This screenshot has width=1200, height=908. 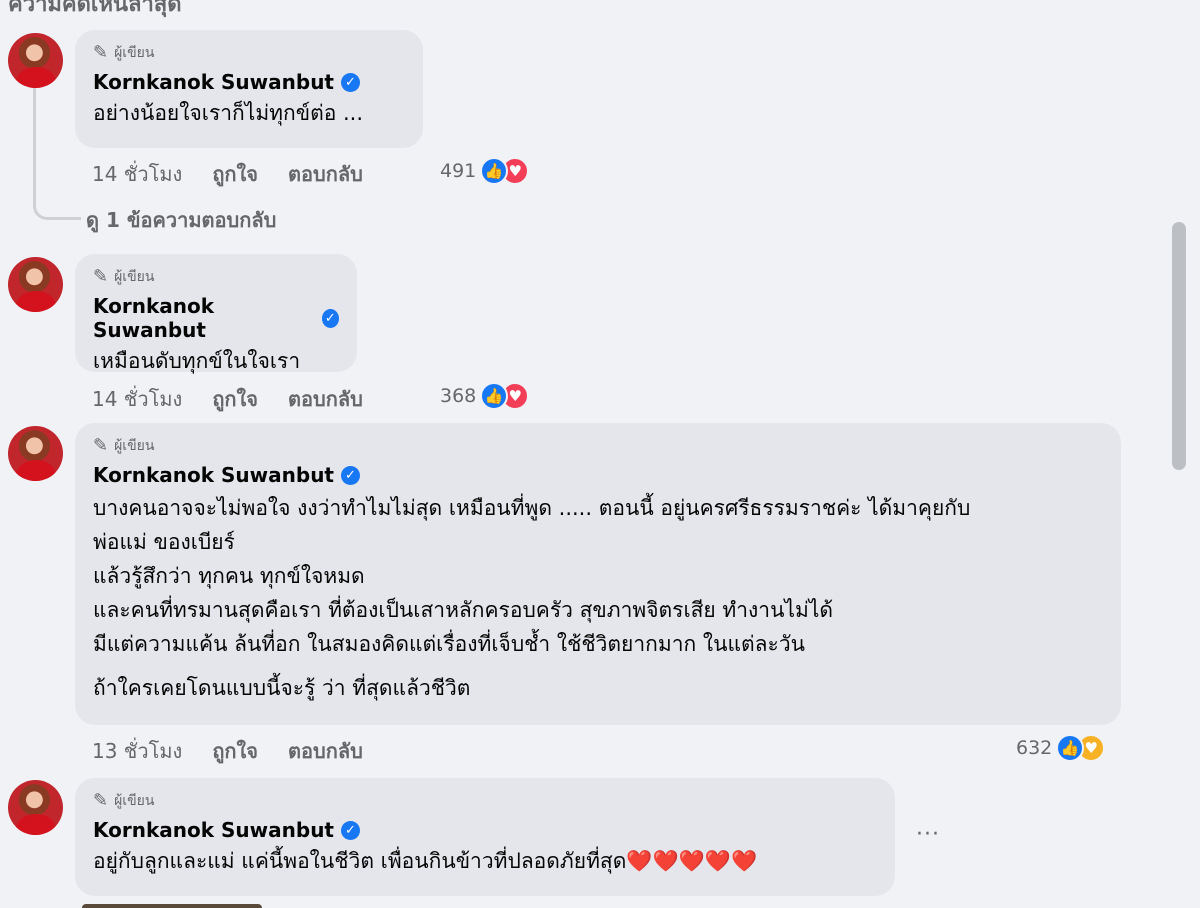 I want to click on next-avatar-partial, so click(x=172, y=906).